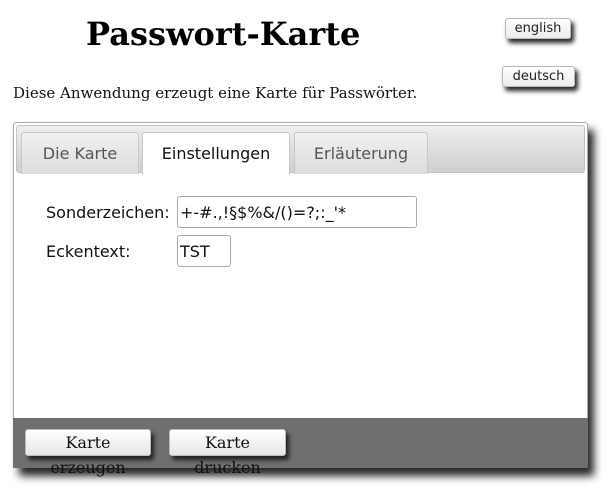  I want to click on tab-die-karte: Die Karte, so click(80, 153).